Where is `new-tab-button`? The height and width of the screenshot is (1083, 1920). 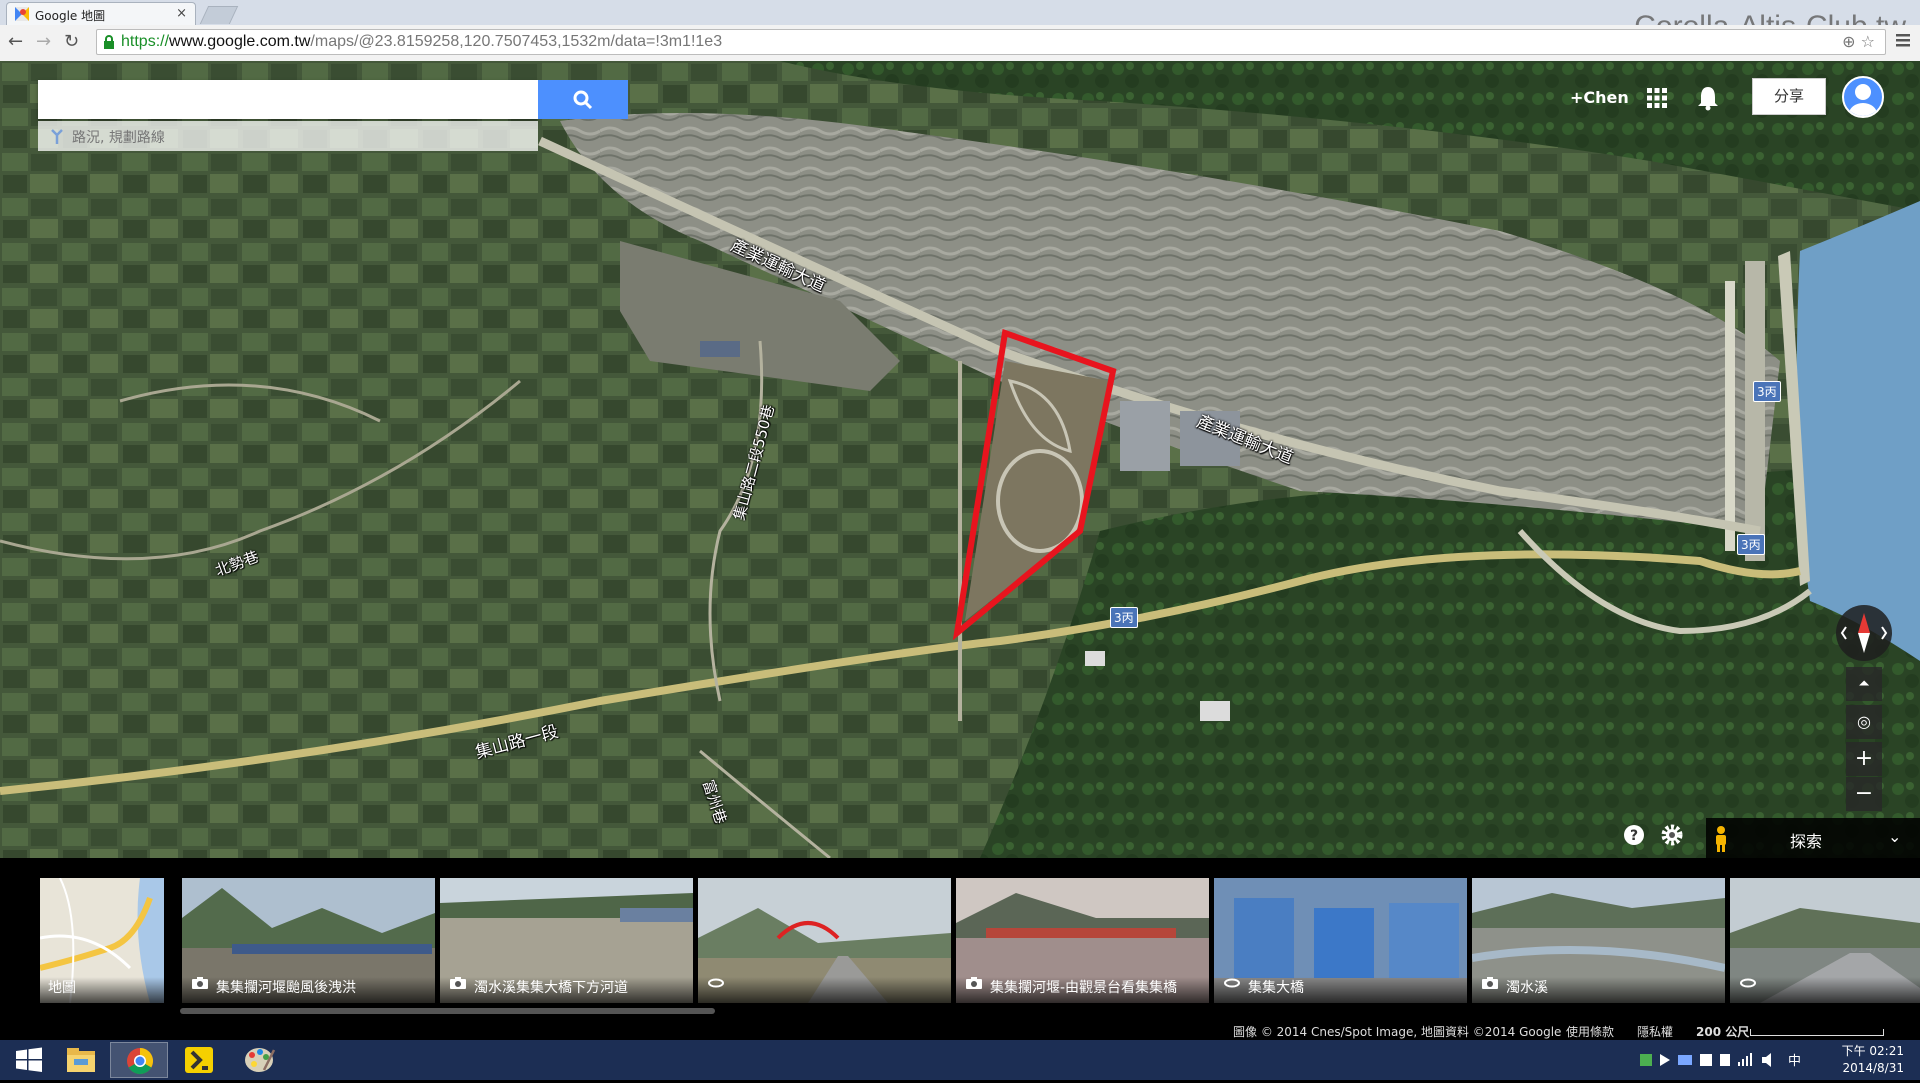
new-tab-button is located at coordinates (219, 15).